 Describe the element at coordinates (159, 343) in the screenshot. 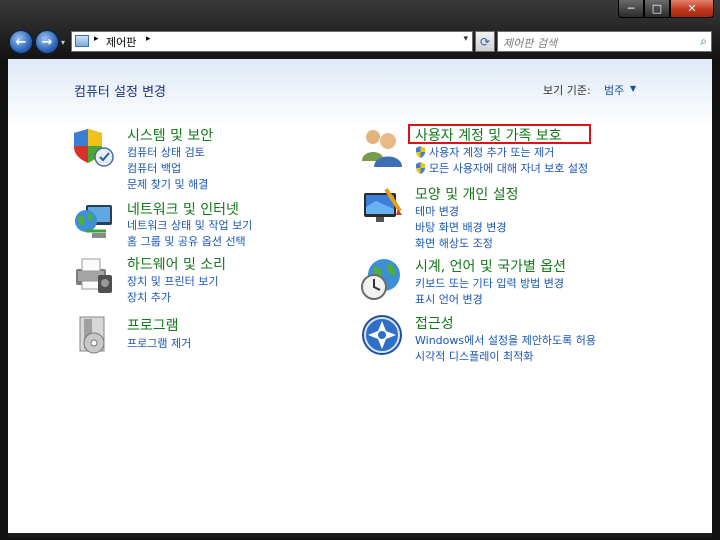

I see `link-uninstall-program: 프로그램 제거` at that location.